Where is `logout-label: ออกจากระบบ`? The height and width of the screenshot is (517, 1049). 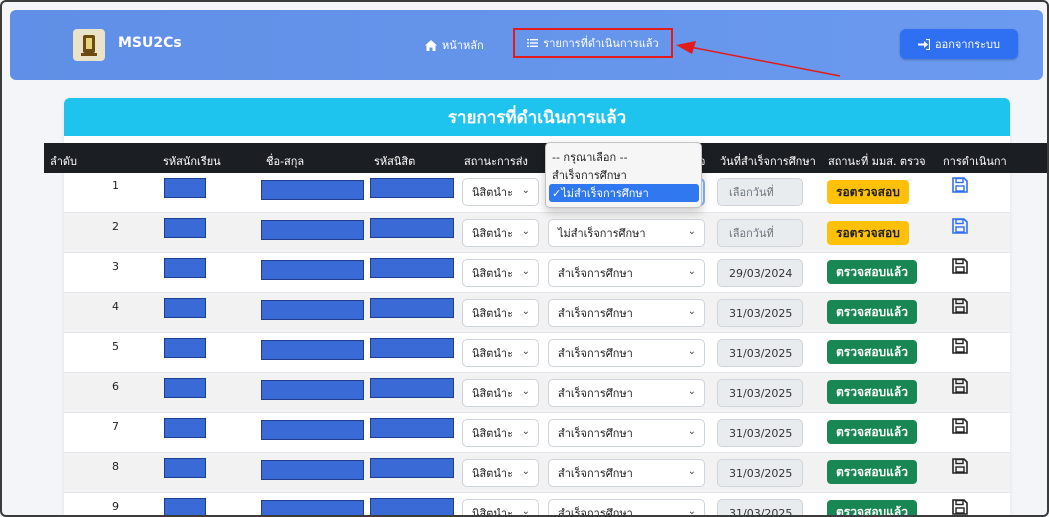
logout-label: ออกจากระบบ is located at coordinates (967, 44).